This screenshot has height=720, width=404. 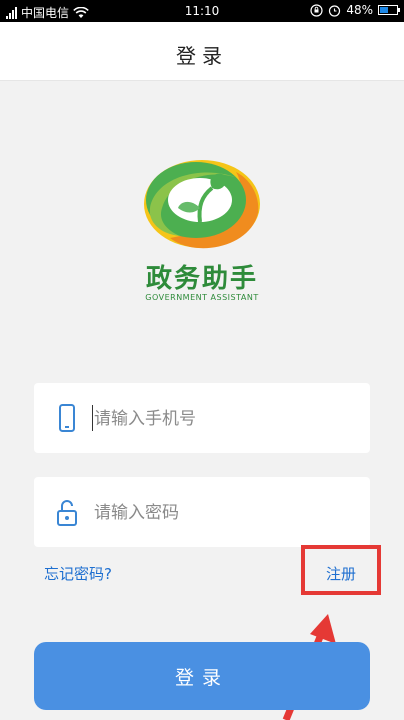 I want to click on page-title: 登录, so click(x=202, y=56).